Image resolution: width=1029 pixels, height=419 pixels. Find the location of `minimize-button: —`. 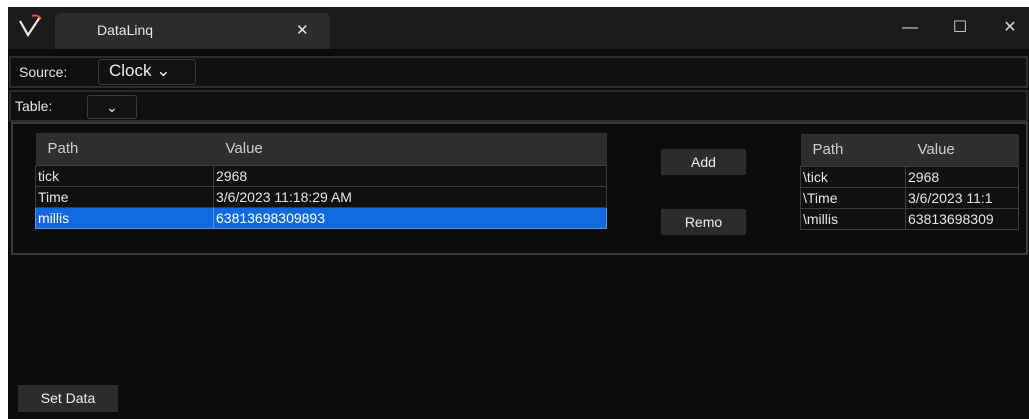

minimize-button: — is located at coordinates (910, 28).